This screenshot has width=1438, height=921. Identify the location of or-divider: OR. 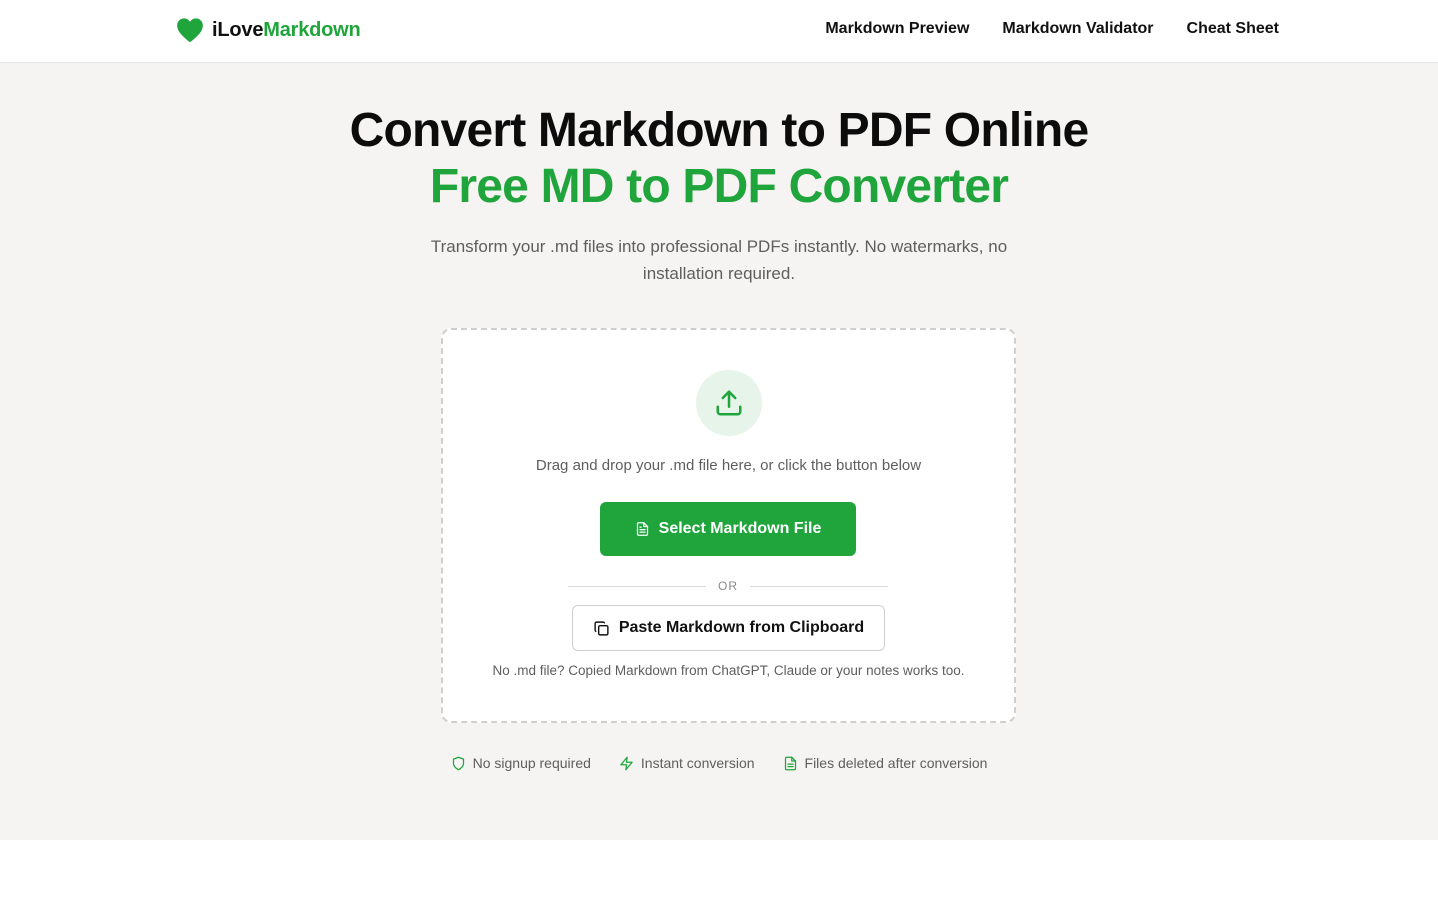
(728, 586).